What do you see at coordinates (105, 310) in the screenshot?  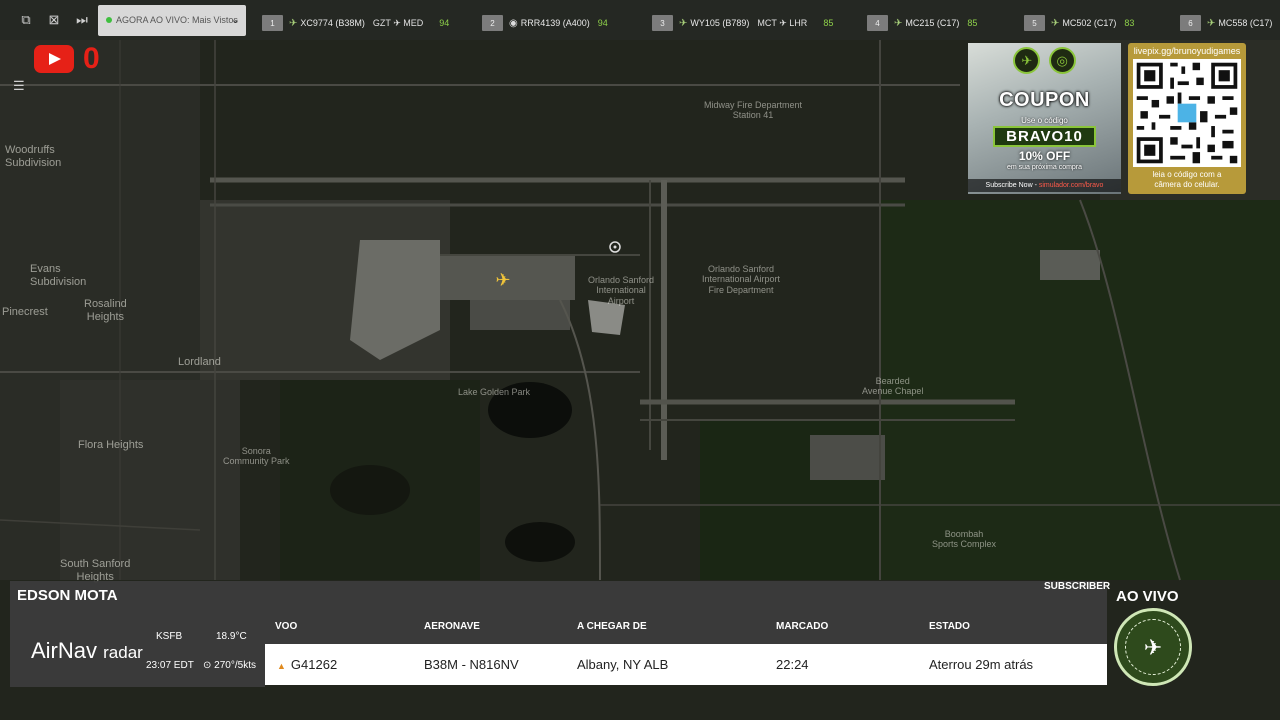 I see `map-label-rosalind: Rosalind Heights` at bounding box center [105, 310].